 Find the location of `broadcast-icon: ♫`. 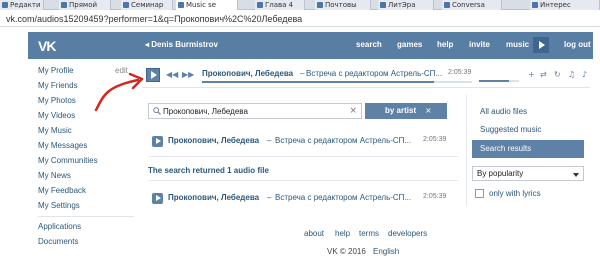

broadcast-icon: ♫ is located at coordinates (571, 74).